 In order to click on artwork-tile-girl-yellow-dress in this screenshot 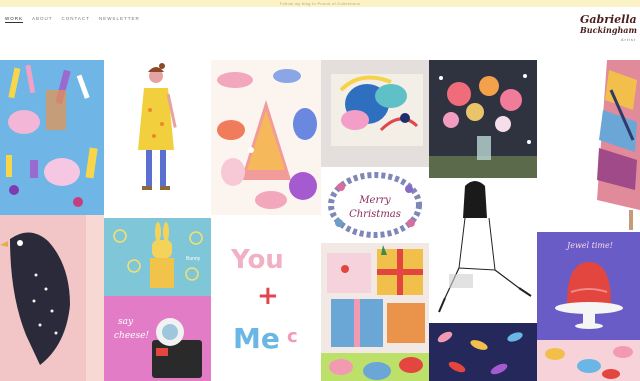, I will do `click(157, 137)`.